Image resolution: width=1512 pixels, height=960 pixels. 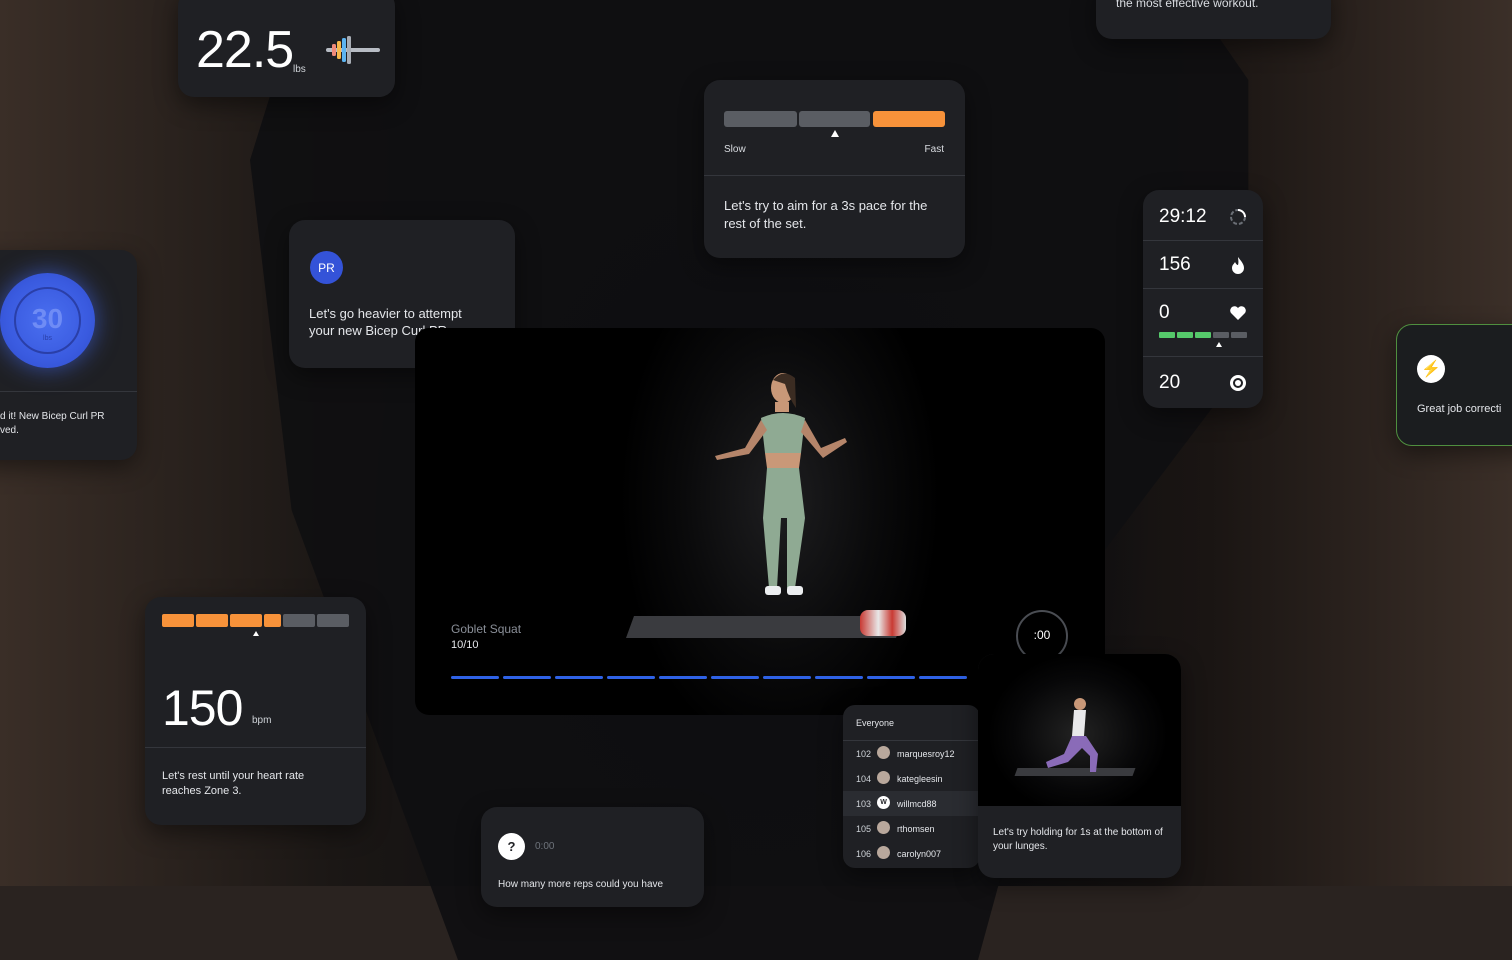 I want to click on pace-bar-mid, so click(x=834, y=119).